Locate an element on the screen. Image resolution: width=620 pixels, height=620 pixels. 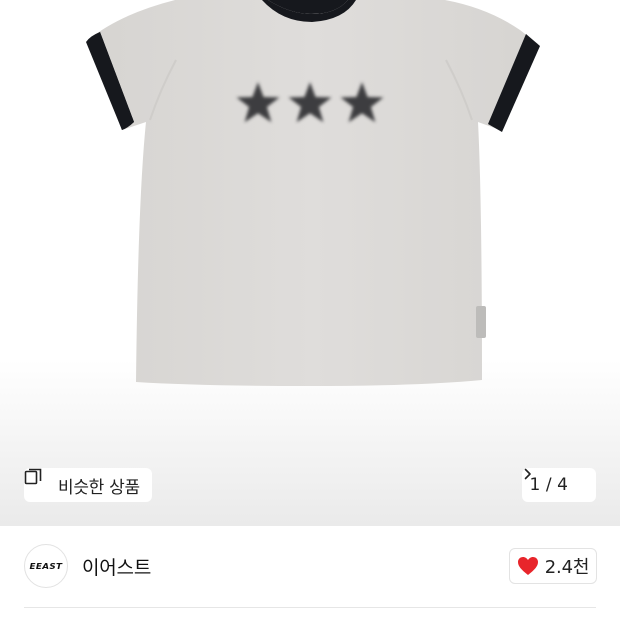
divider is located at coordinates (310, 607).